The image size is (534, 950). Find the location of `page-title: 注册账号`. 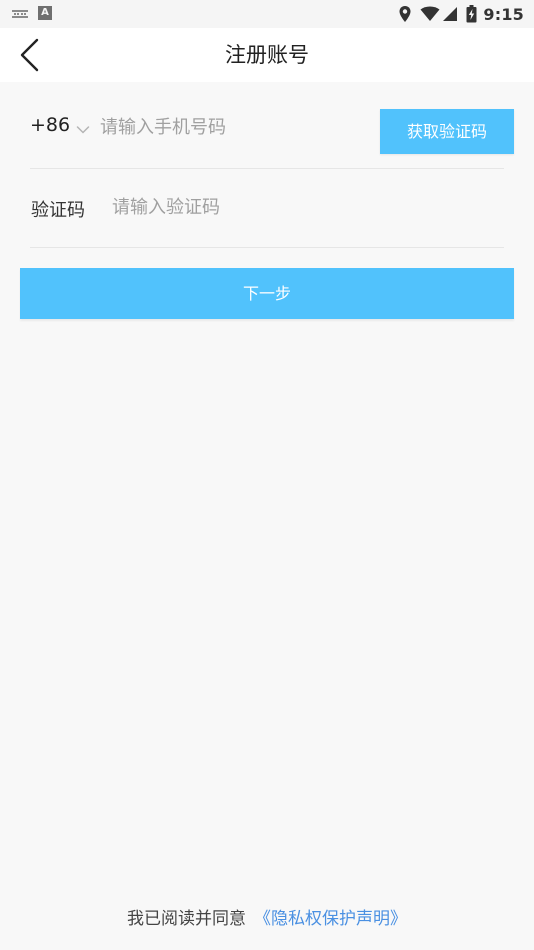

page-title: 注册账号 is located at coordinates (267, 55).